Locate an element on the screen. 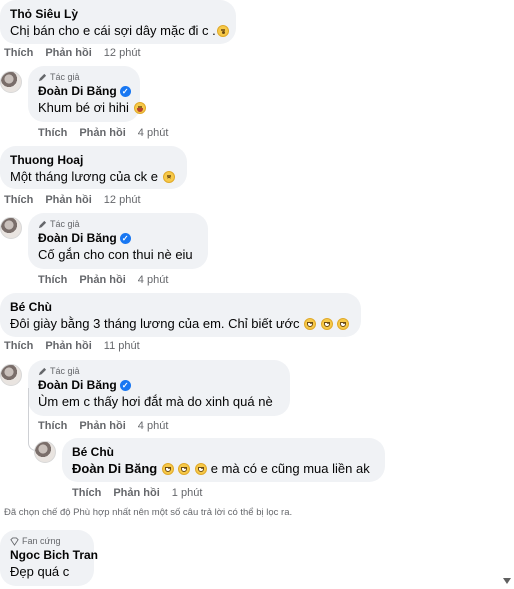 The width and height of the screenshot is (514, 589). comment-bubble: Tác giả Đoàn Di Băng ✓ Khum bé ơi hihi is located at coordinates (87, 94).